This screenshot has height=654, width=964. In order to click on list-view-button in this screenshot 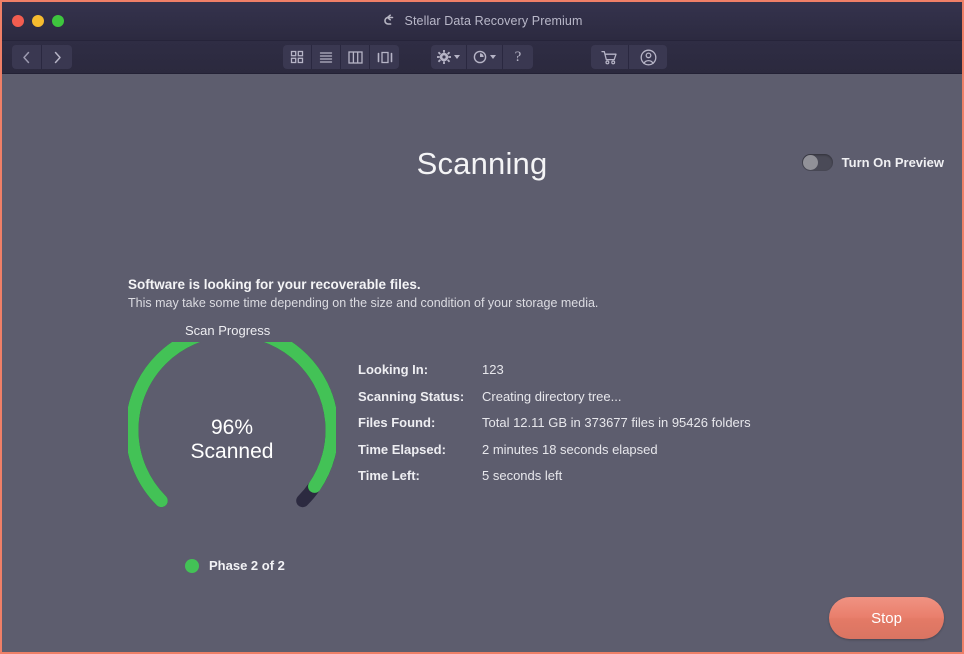, I will do `click(326, 57)`.